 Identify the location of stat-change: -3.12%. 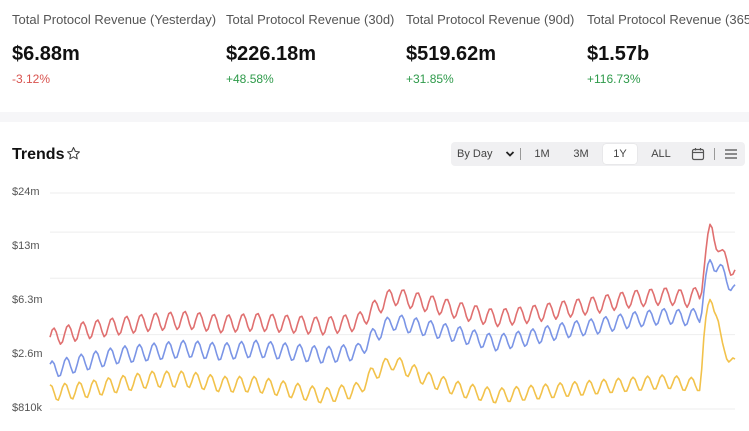
(31, 79).